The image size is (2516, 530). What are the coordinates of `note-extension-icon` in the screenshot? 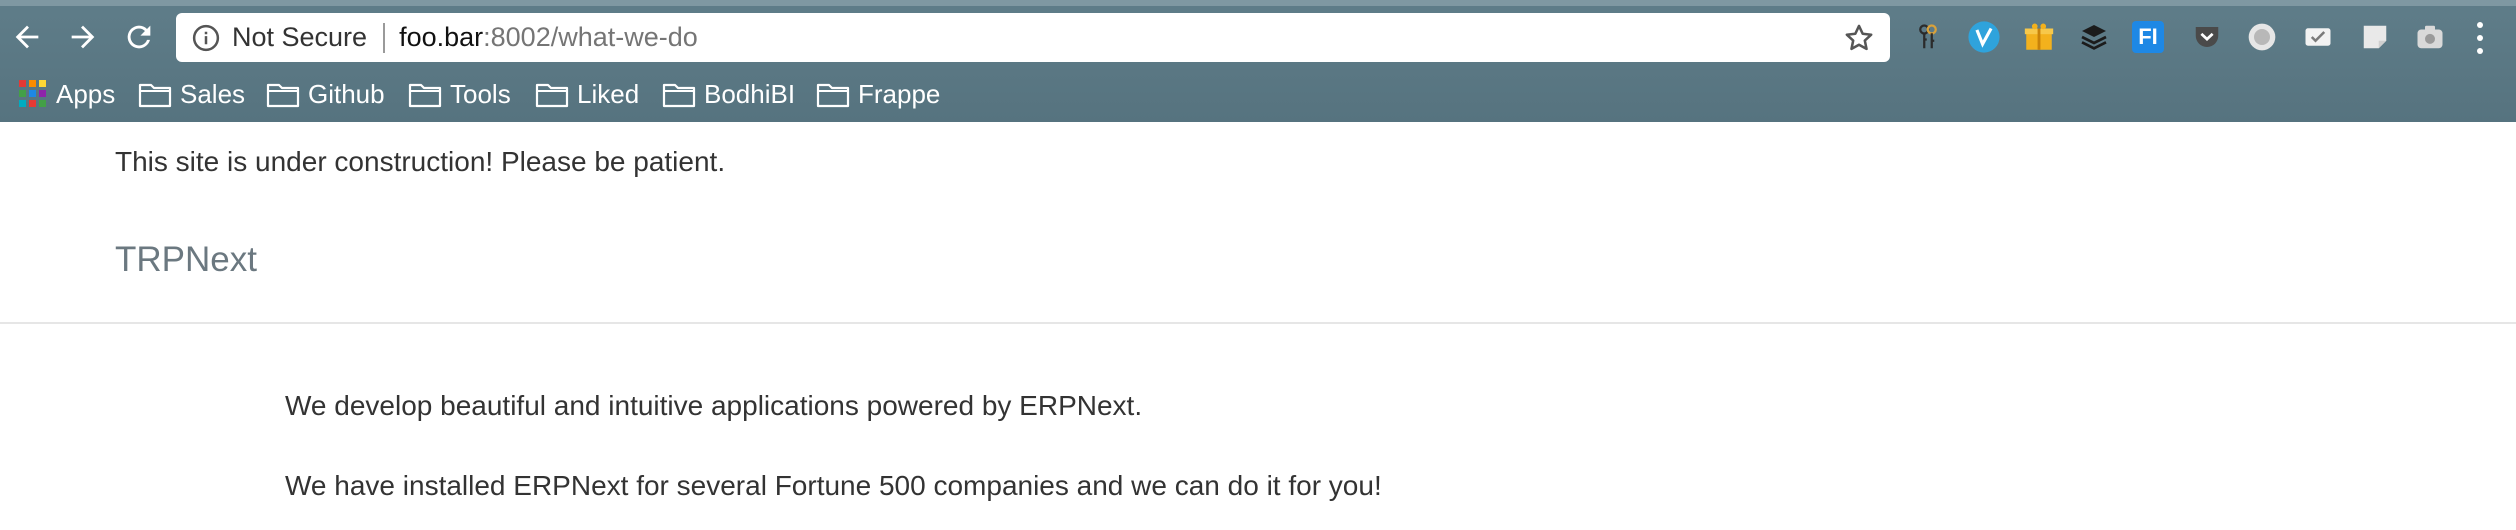 It's located at (2375, 37).